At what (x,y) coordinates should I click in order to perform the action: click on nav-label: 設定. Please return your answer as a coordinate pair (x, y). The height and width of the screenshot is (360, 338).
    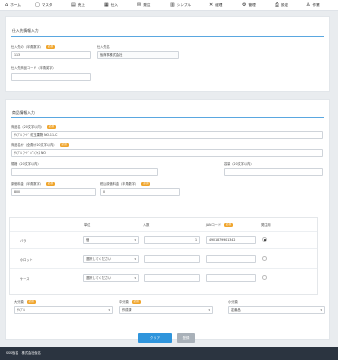
    Looking at the image, I should click on (285, 4).